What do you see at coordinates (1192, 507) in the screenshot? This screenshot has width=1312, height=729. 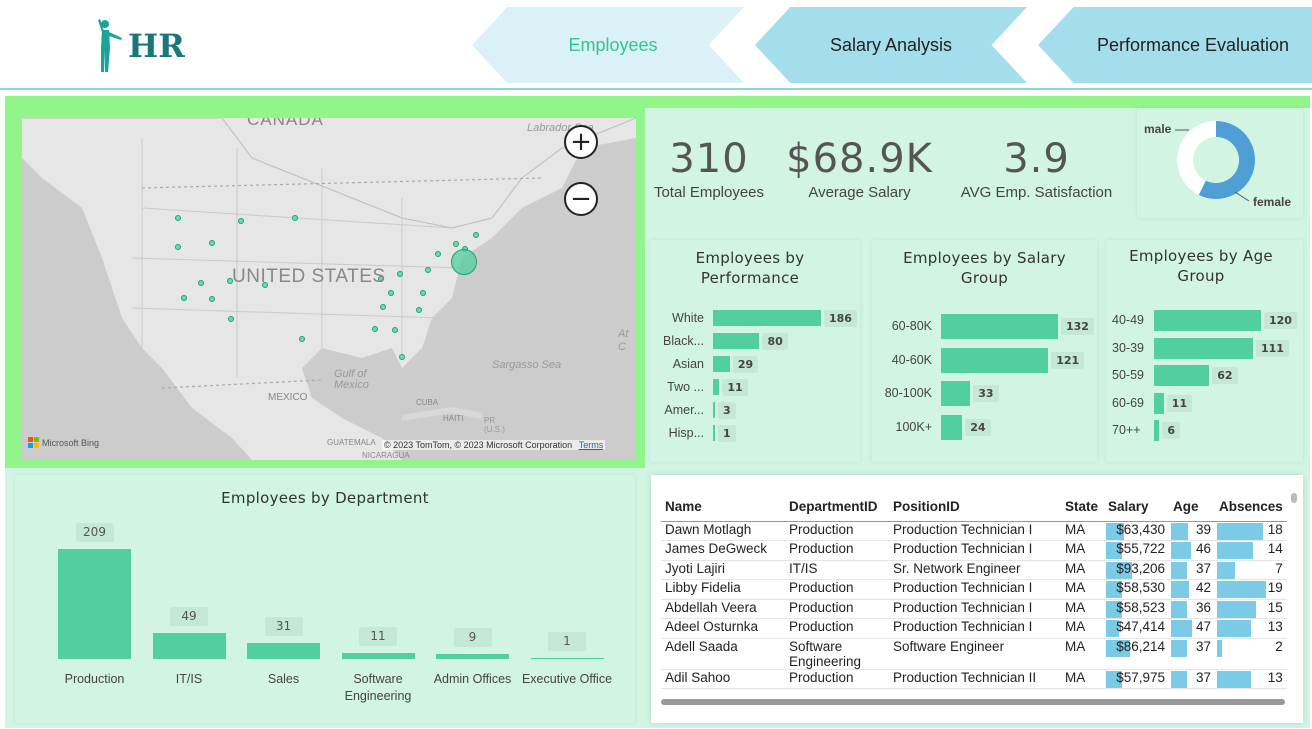 I see `column-header: Age` at bounding box center [1192, 507].